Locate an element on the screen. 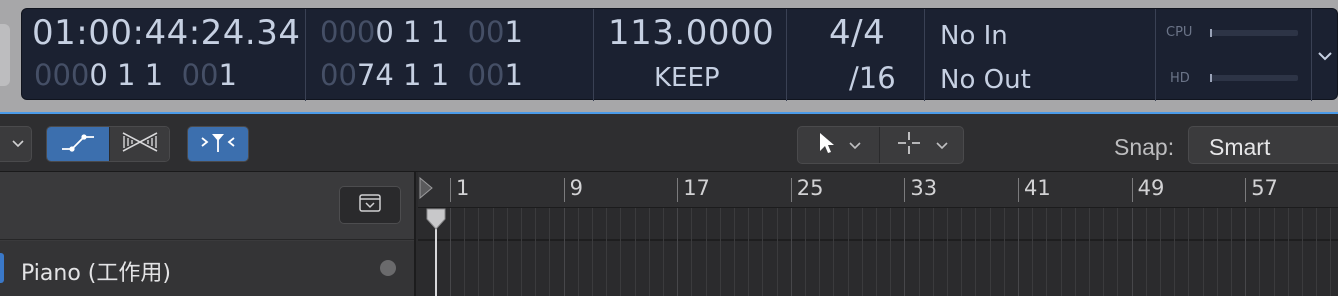 This screenshot has width=1338, height=296. track-header-area: Piano (工作用) is located at coordinates (208, 234).